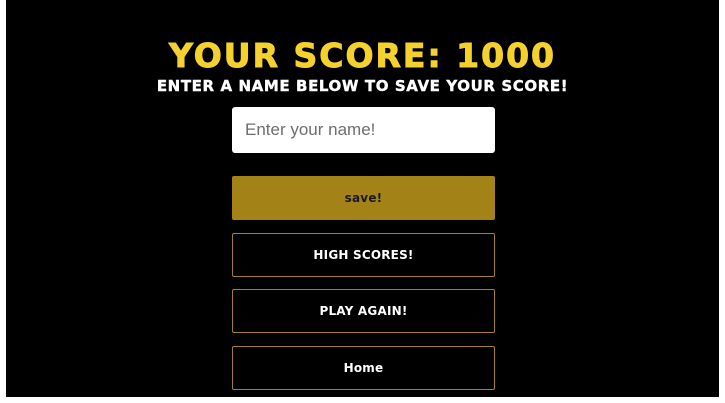  What do you see at coordinates (363, 255) in the screenshot?
I see `high-scores-button: HIGH SCORES!` at bounding box center [363, 255].